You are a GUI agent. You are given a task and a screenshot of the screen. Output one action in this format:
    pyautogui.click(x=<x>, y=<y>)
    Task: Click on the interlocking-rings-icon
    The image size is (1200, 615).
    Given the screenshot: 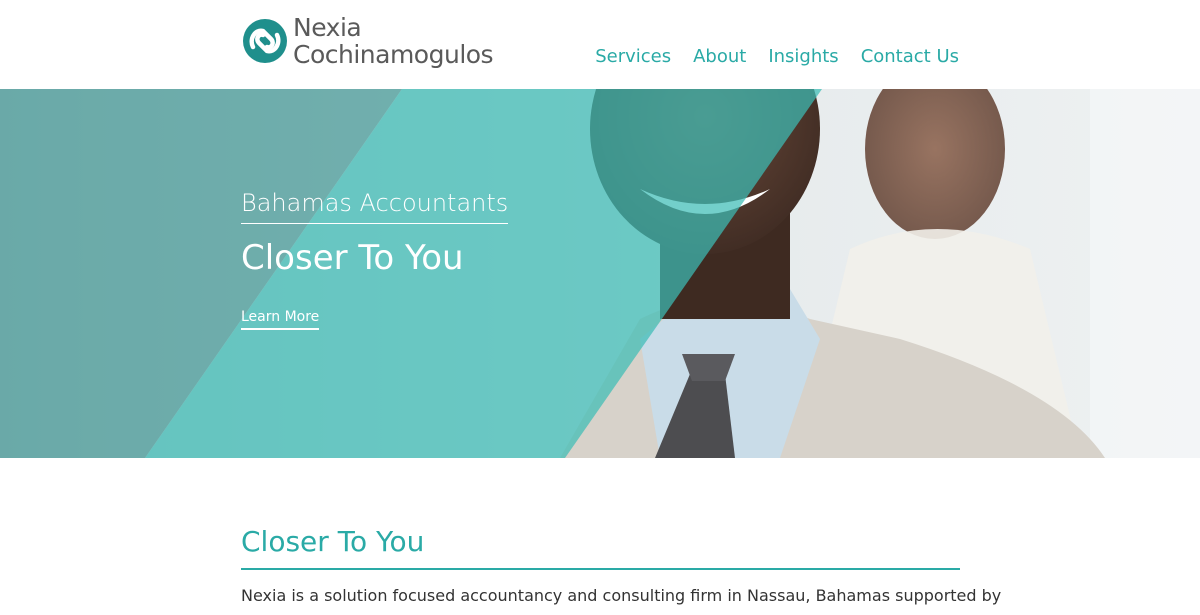 What is the action you would take?
    pyautogui.click(x=265, y=41)
    